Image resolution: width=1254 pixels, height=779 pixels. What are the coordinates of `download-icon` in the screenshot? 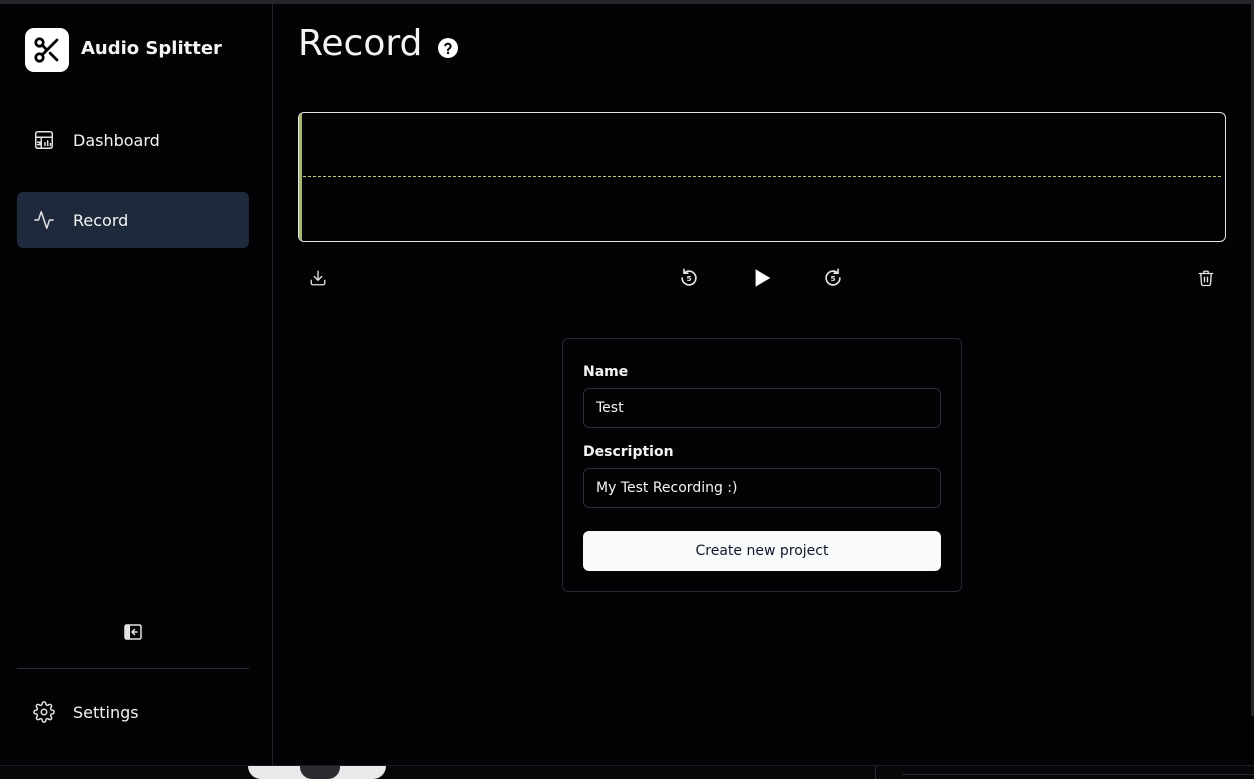 It's located at (318, 278).